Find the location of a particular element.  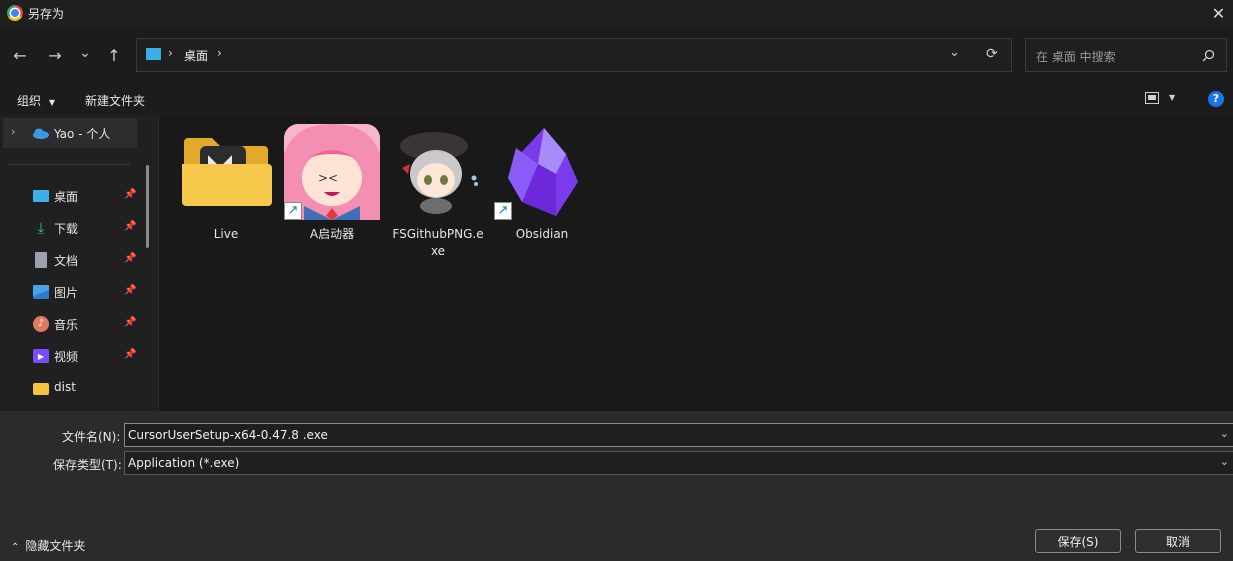

sidebar-item-desktop: 桌面 📌 is located at coordinates (72, 196).